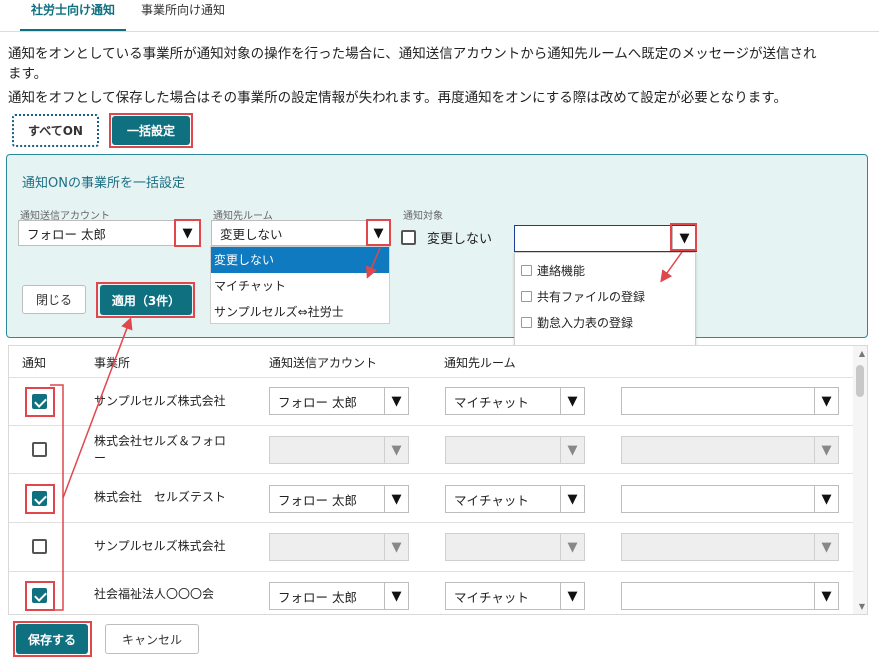 The image size is (879, 665). I want to click on row-office-name: 株式会社 セルズテスト, so click(160, 497).